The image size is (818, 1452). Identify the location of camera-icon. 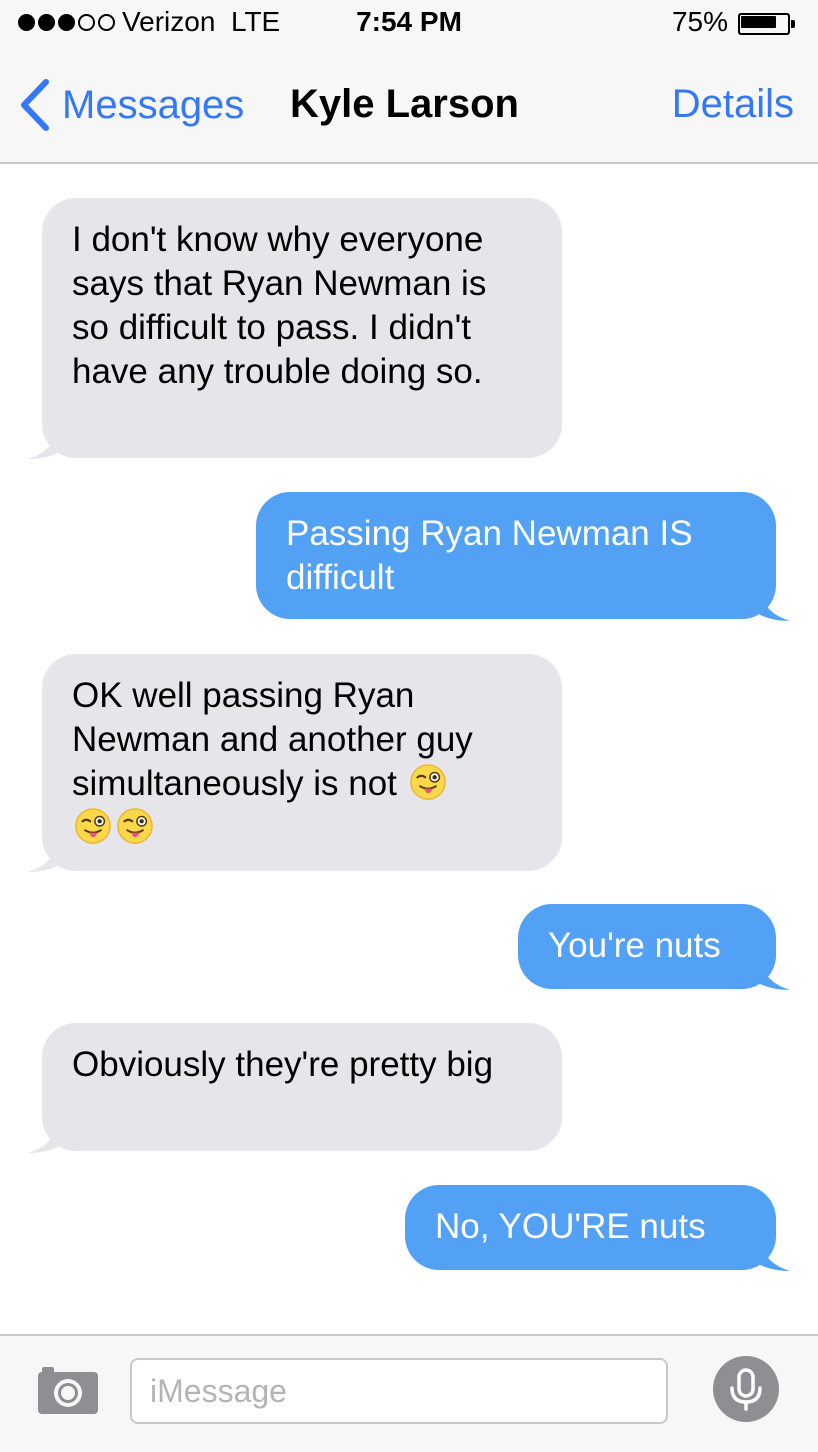
(68, 1390).